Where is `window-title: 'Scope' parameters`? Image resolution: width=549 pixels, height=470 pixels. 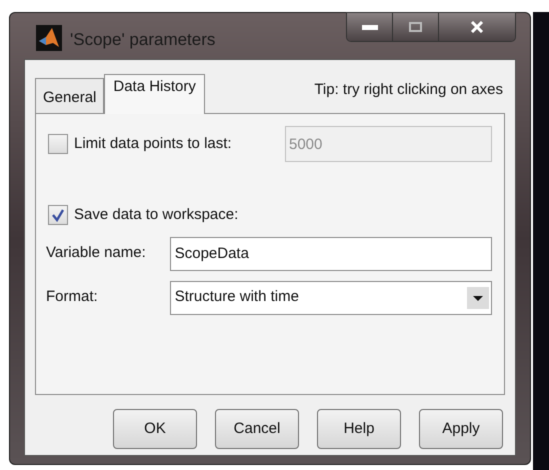
window-title: 'Scope' parameters is located at coordinates (143, 40).